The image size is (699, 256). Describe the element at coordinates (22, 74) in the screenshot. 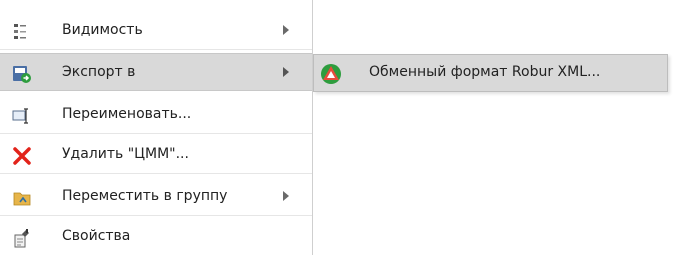

I see `export-icon` at that location.